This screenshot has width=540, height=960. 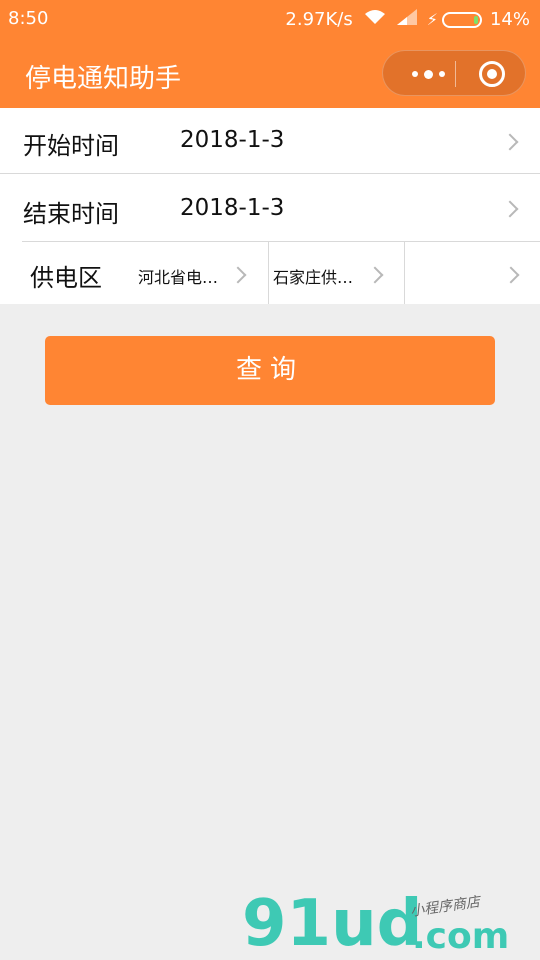 What do you see at coordinates (461, 19) in the screenshot?
I see `battery-icon` at bounding box center [461, 19].